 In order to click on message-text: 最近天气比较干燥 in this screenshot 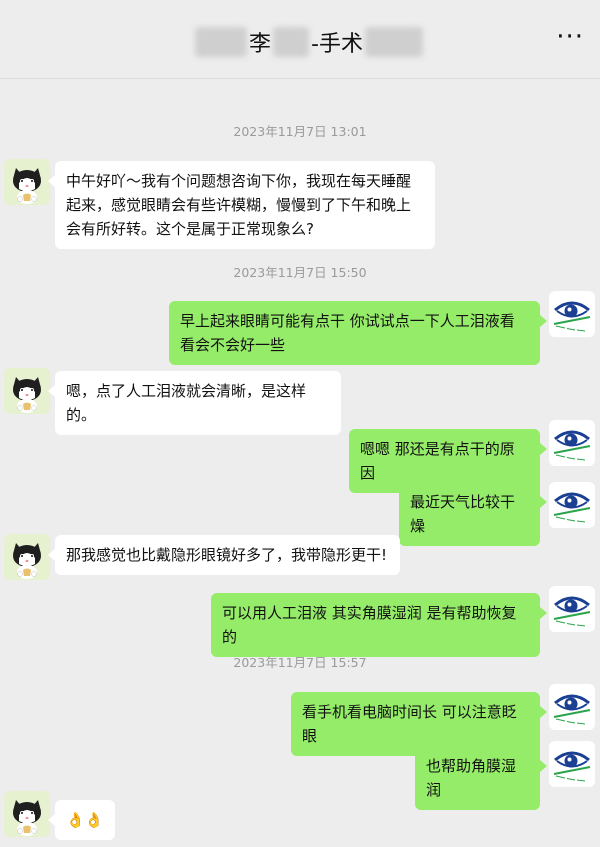, I will do `click(463, 514)`.